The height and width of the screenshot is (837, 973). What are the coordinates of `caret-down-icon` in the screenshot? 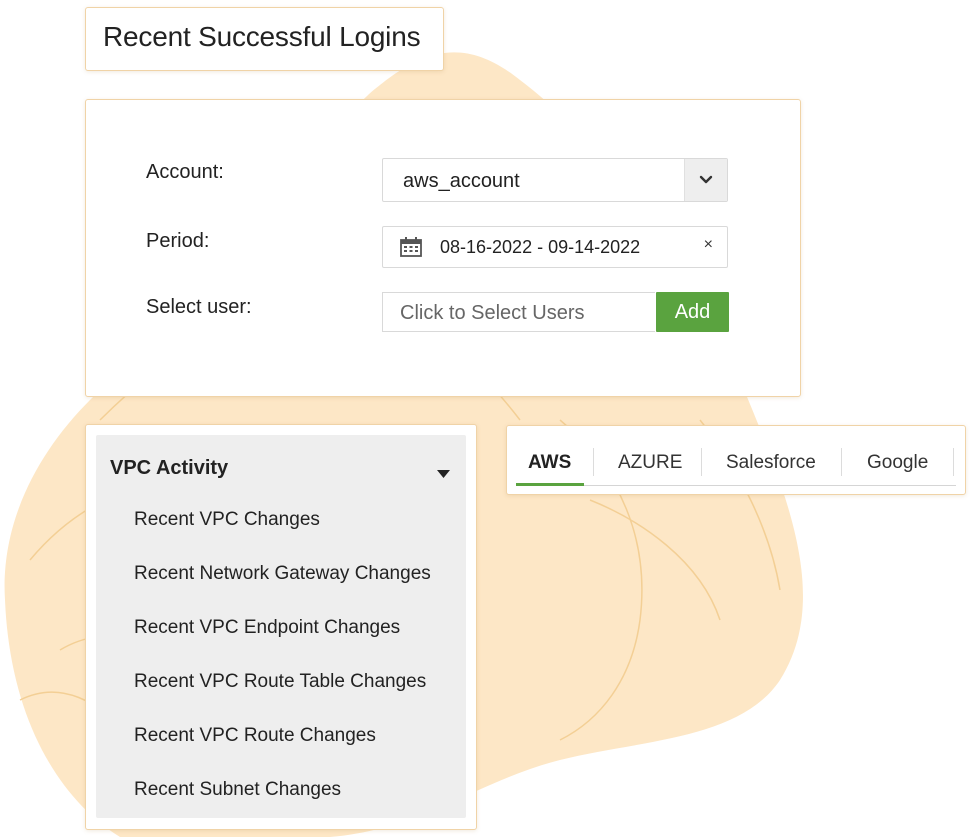 It's located at (443, 474).